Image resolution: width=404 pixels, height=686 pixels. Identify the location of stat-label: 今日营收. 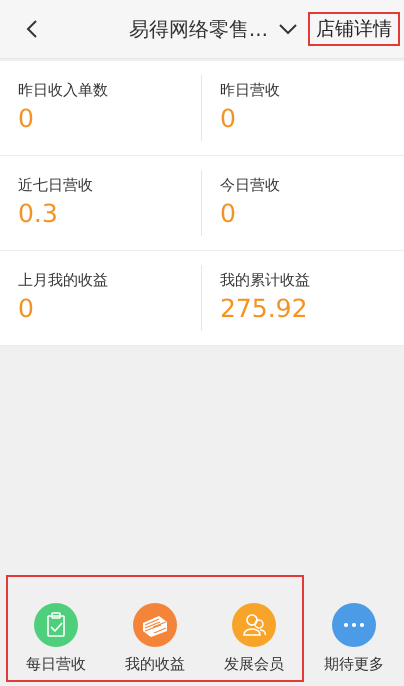
(250, 185).